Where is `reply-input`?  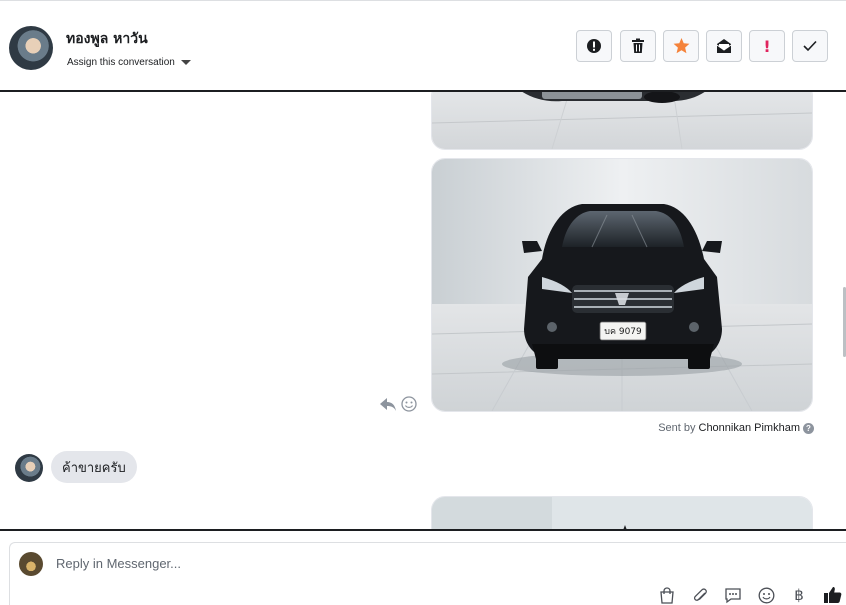 reply-input is located at coordinates (406, 563).